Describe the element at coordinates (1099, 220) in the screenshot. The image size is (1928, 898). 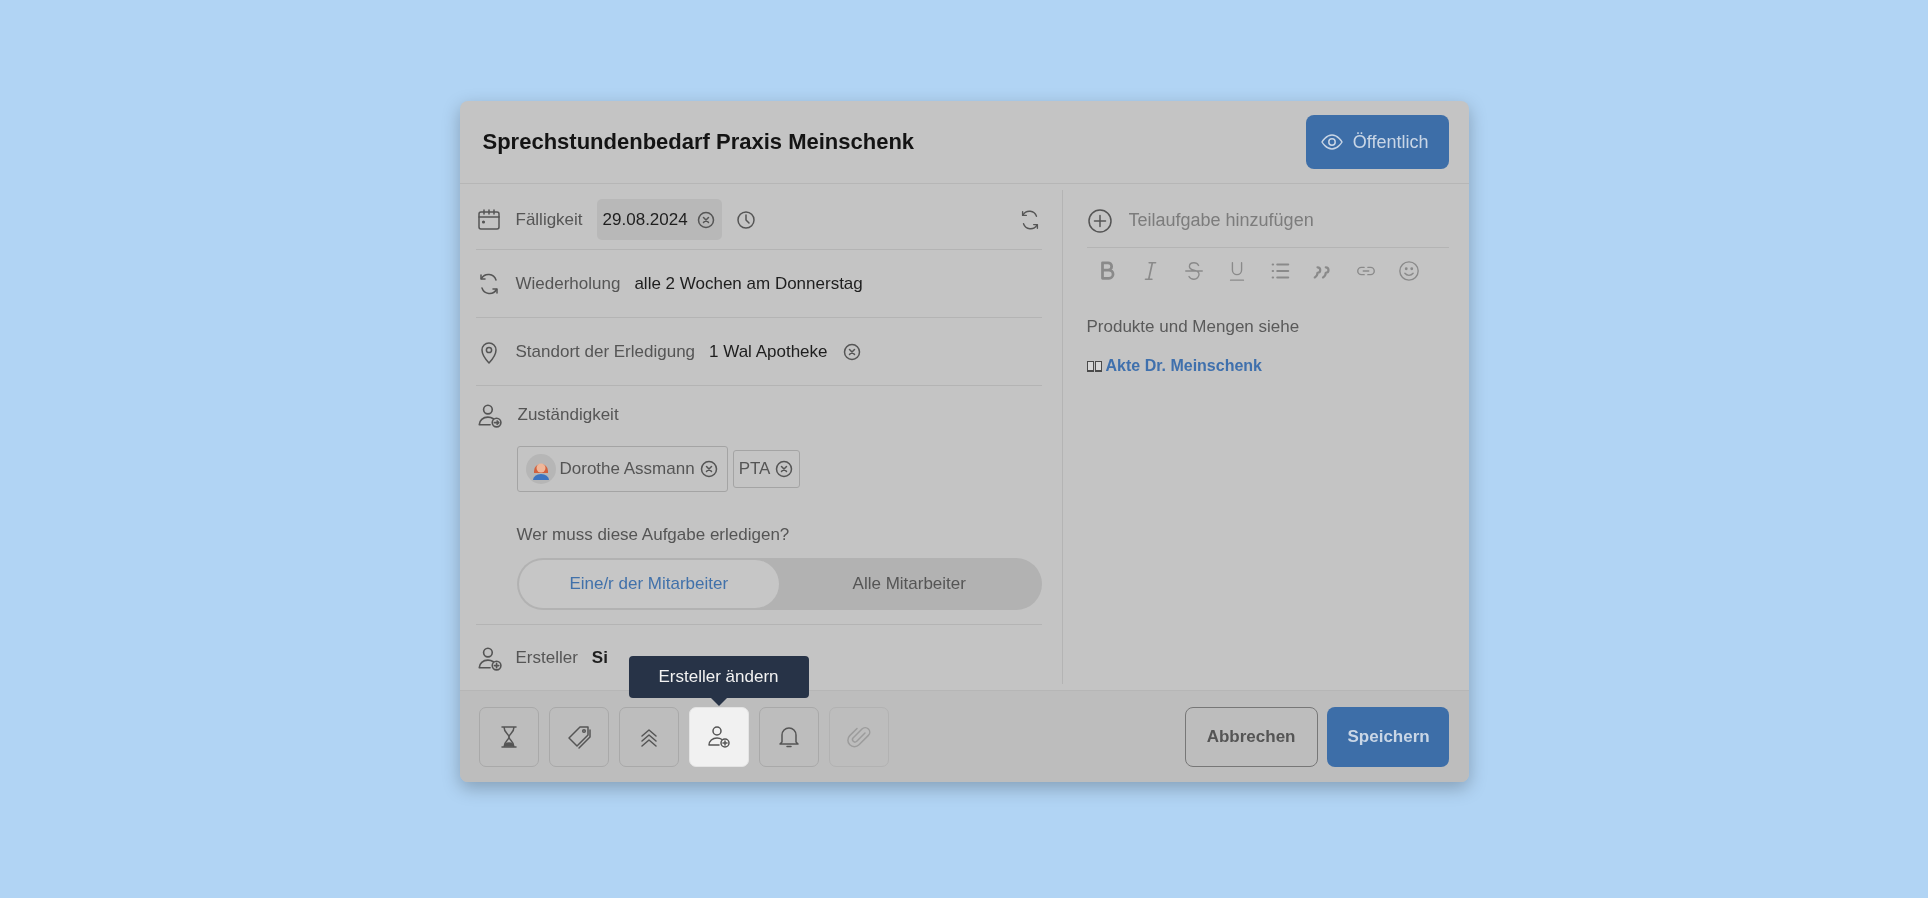
I see `add-icon` at that location.